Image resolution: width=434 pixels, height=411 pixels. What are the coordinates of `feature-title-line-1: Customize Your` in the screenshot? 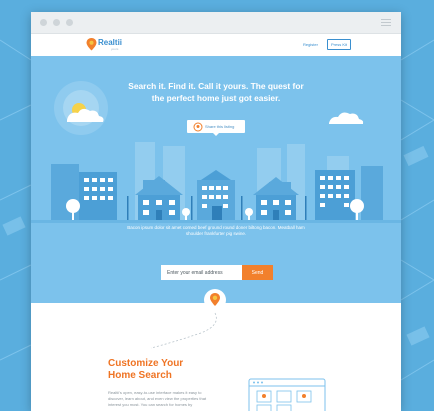 It's located at (146, 363).